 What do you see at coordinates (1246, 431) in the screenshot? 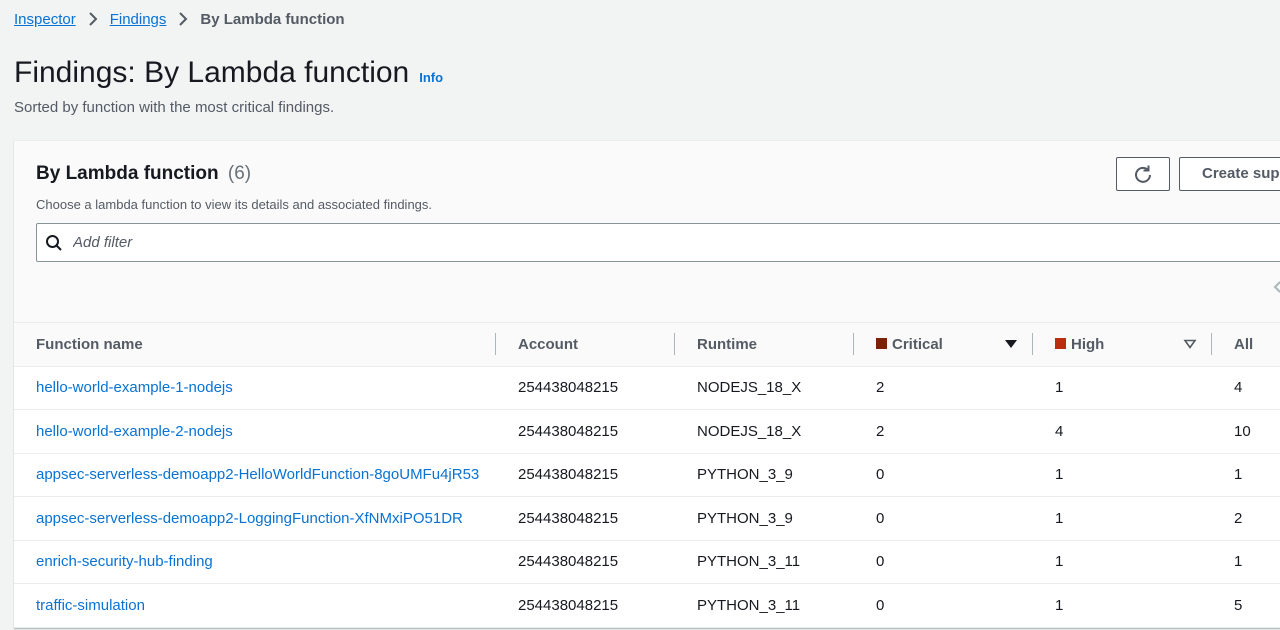
I see `all-count-cell: 10` at bounding box center [1246, 431].